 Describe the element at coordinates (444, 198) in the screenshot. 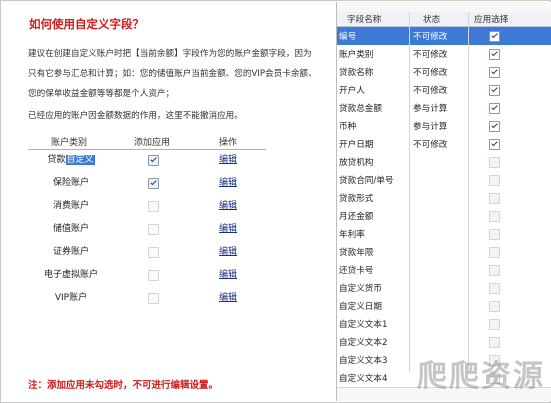

I see `field-row: 贷款形式` at that location.